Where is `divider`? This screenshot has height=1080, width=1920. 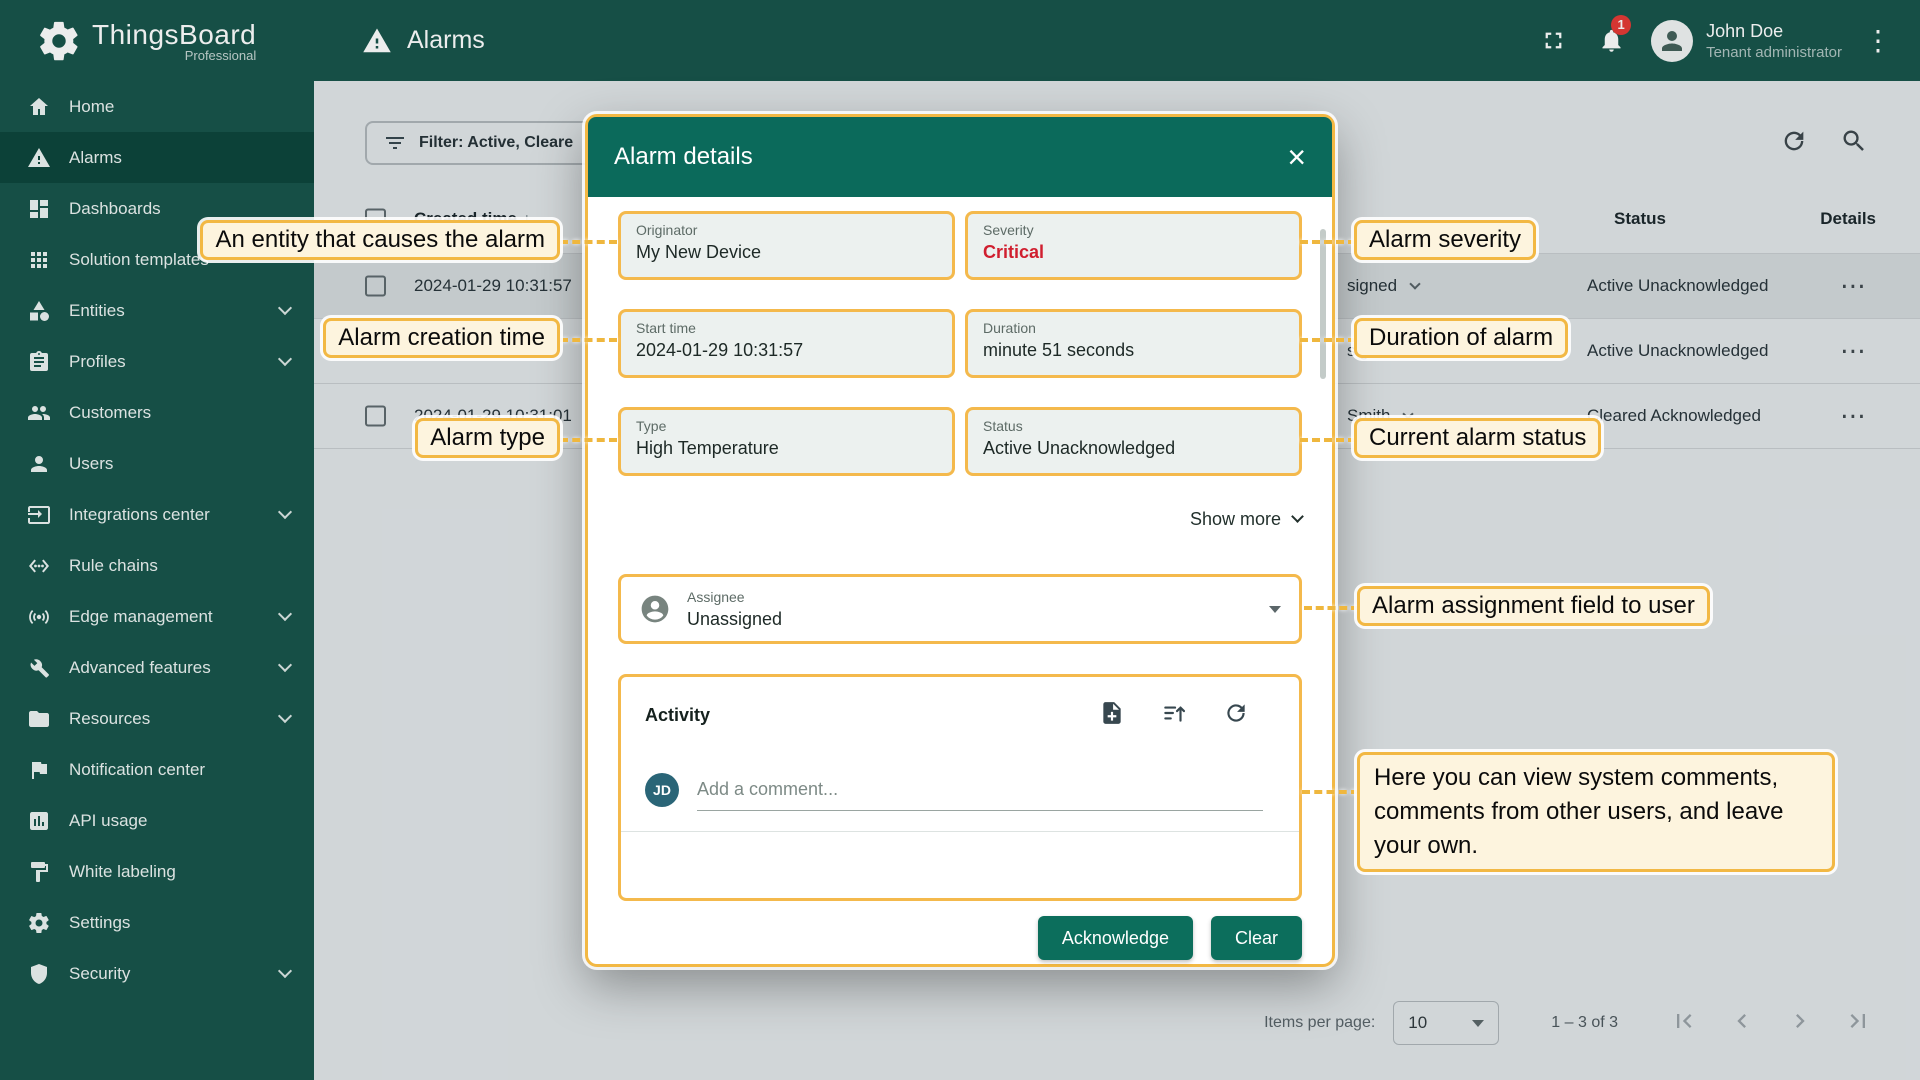 divider is located at coordinates (960, 831).